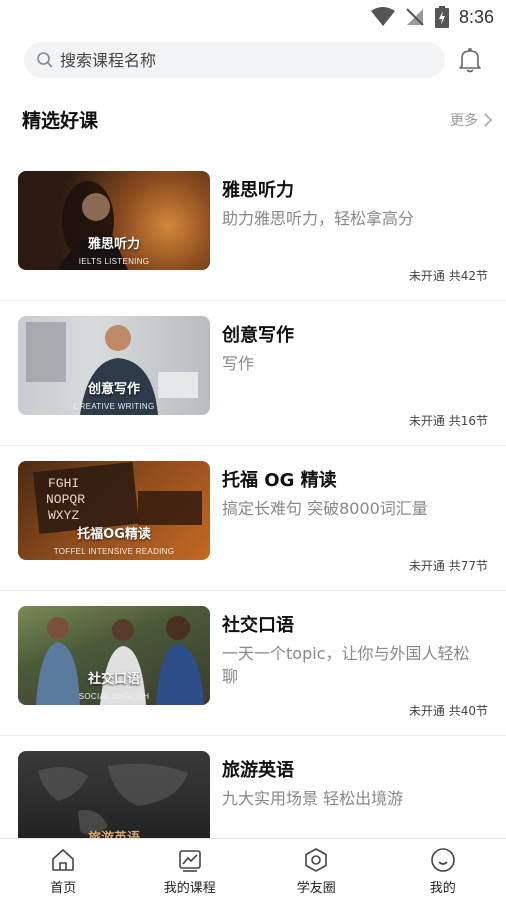  Describe the element at coordinates (253, 787) in the screenshot. I see `course-item: 旅游英语 旅游英语 九大实用场景 轻松出境游` at that location.